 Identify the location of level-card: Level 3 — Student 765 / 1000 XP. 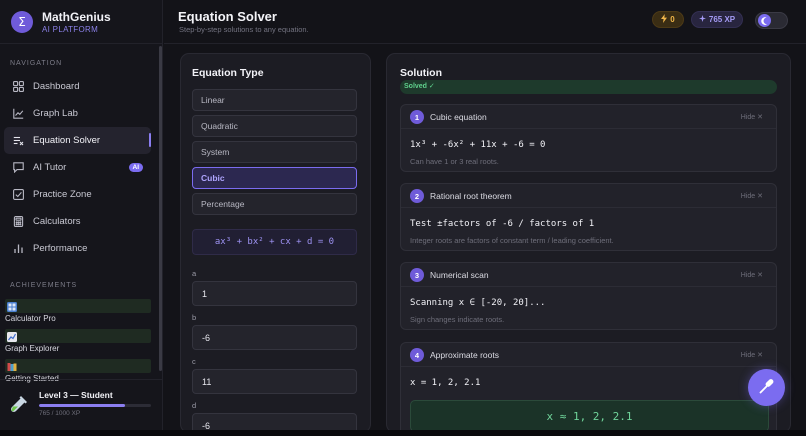
(81, 403).